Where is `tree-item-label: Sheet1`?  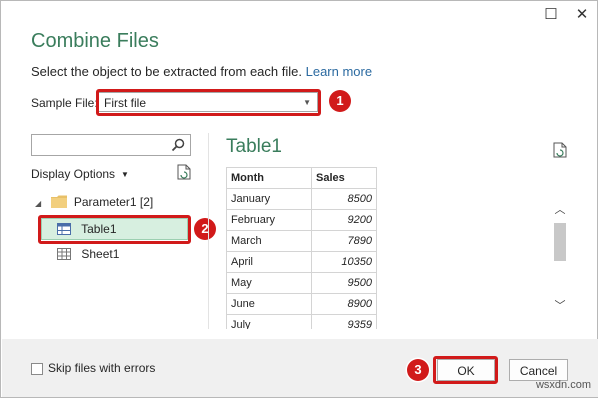 tree-item-label: Sheet1 is located at coordinates (100, 254).